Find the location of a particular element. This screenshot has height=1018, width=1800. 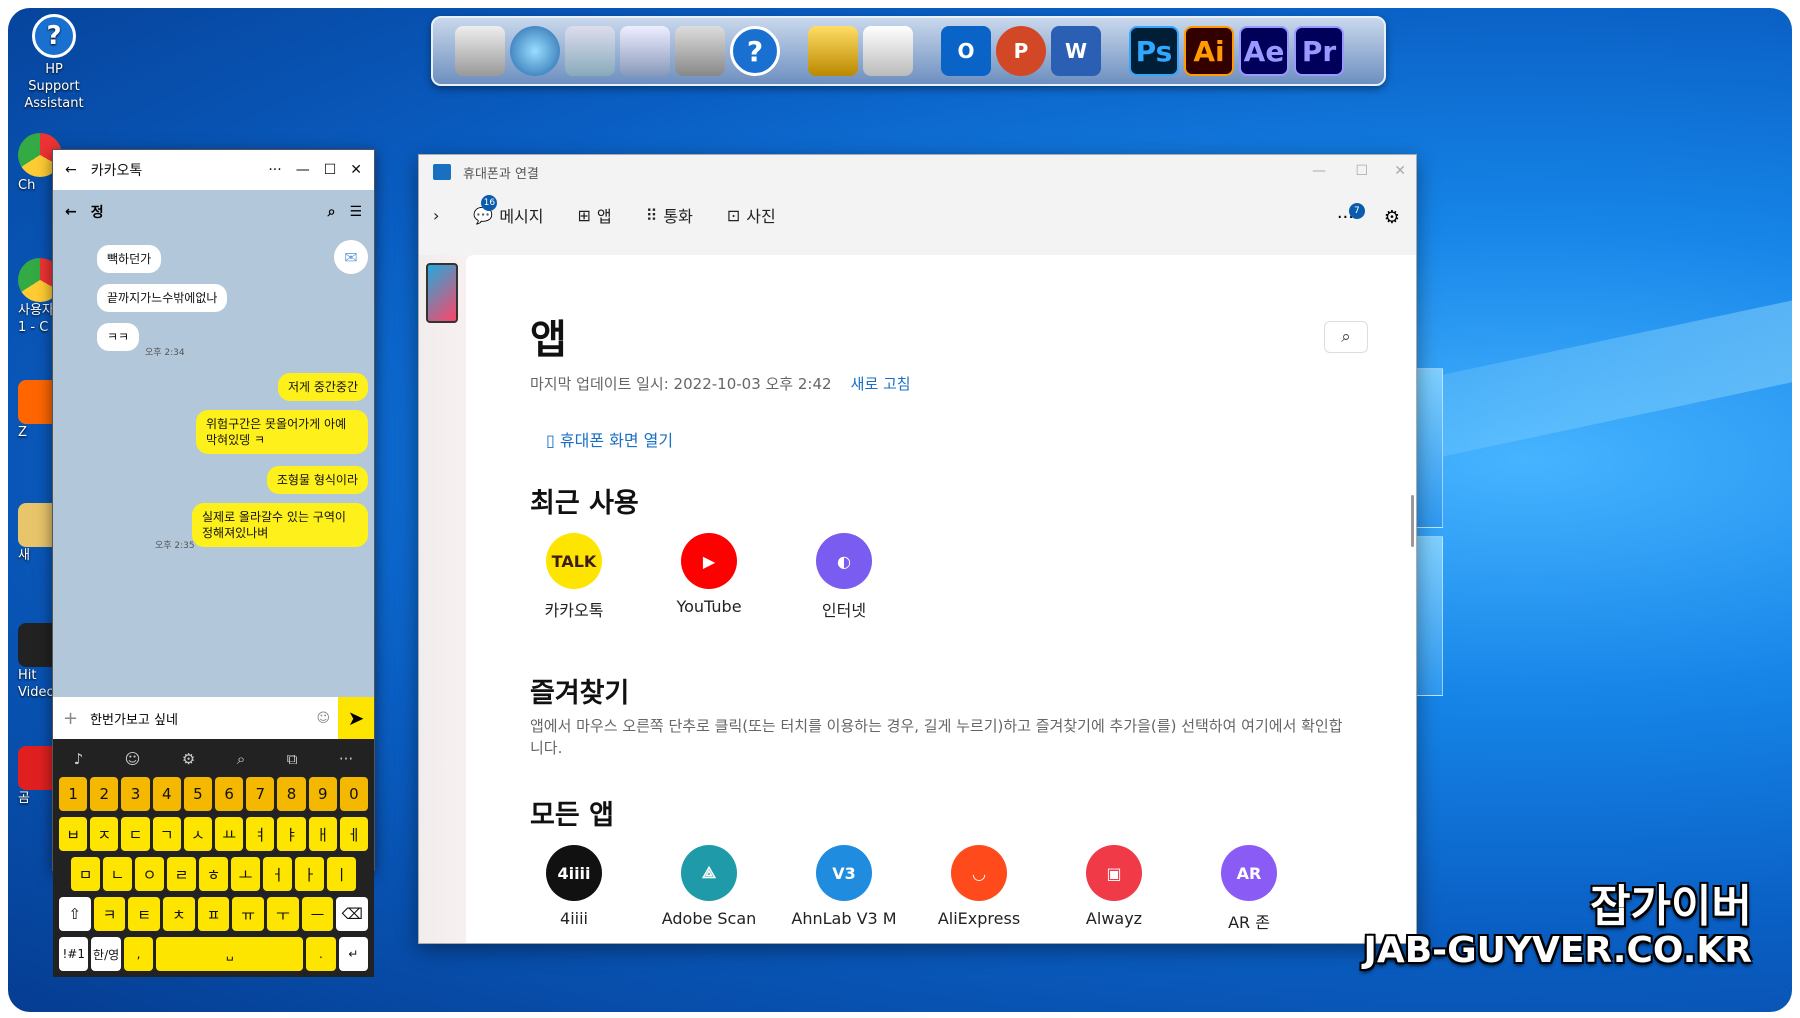

tab-calls: ⠿ 통화 is located at coordinates (669, 215).